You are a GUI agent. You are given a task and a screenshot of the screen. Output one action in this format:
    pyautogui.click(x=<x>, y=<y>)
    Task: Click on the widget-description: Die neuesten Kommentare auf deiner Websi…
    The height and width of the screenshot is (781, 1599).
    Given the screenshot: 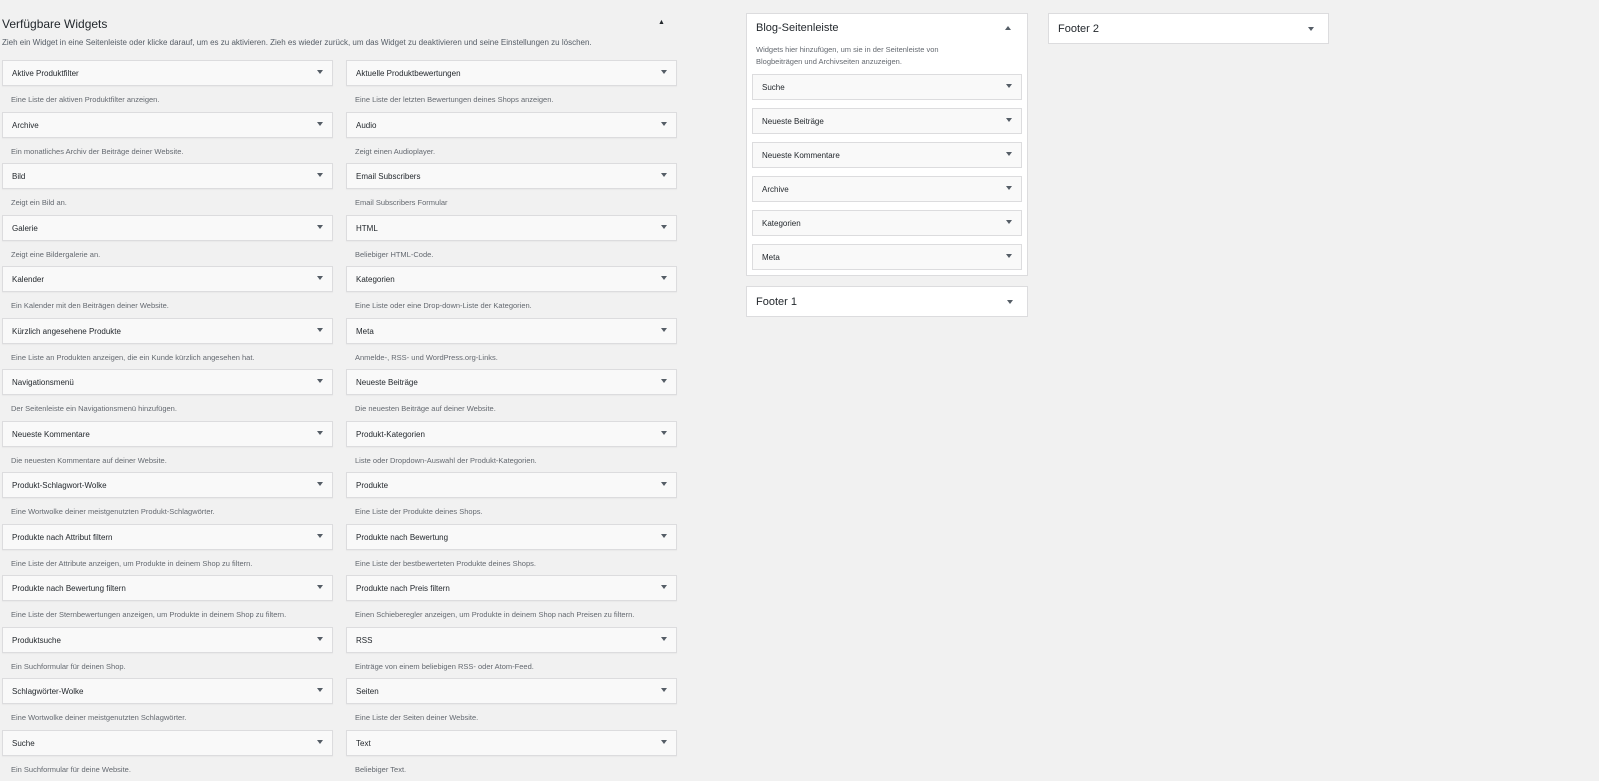 What is the action you would take?
    pyautogui.click(x=89, y=460)
    